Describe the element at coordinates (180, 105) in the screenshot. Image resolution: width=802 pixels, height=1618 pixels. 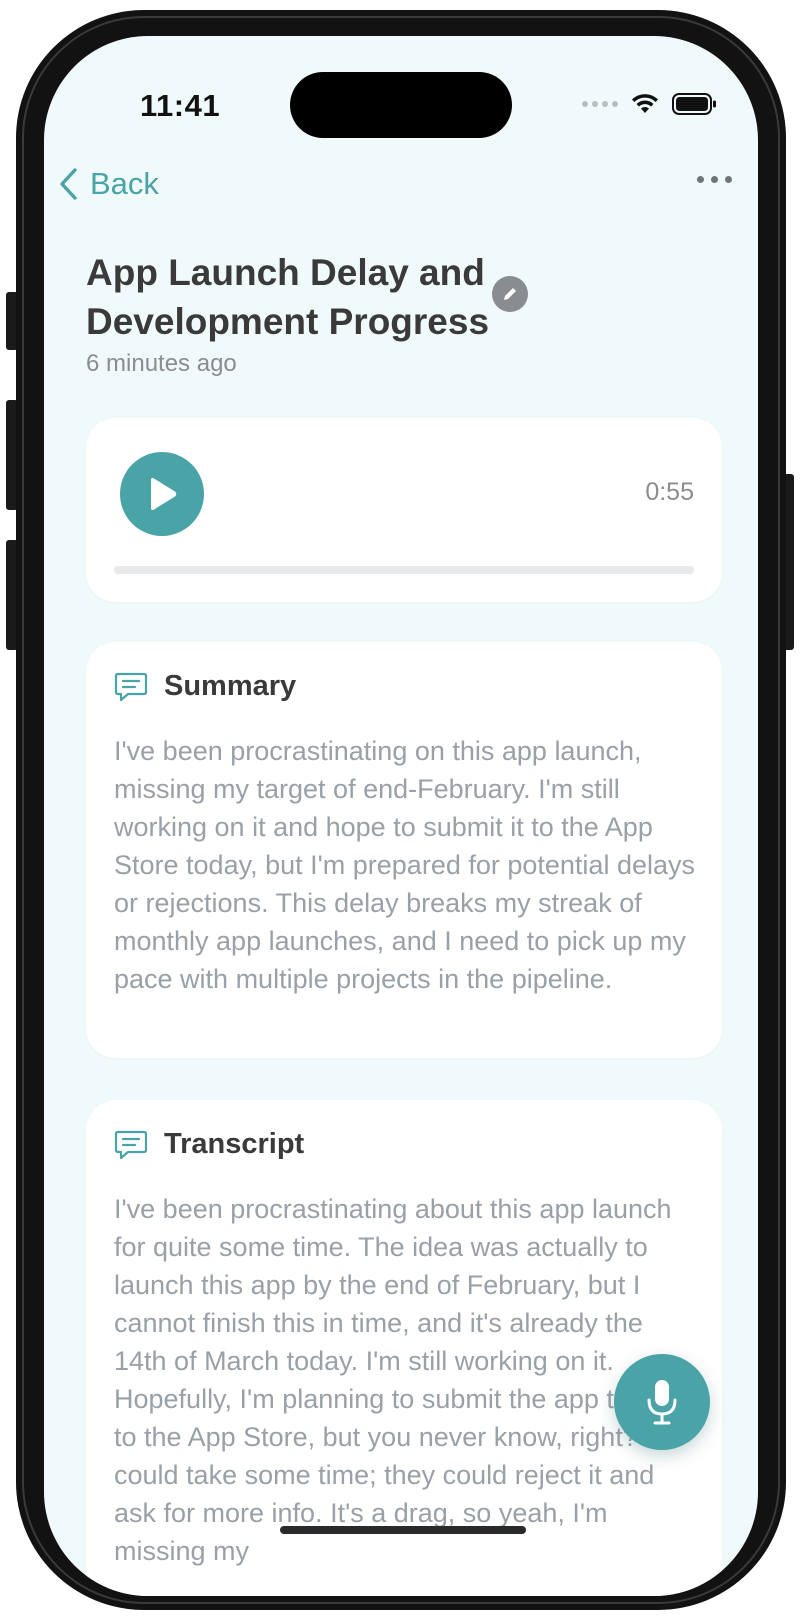
I see `status-time: 11:41` at that location.